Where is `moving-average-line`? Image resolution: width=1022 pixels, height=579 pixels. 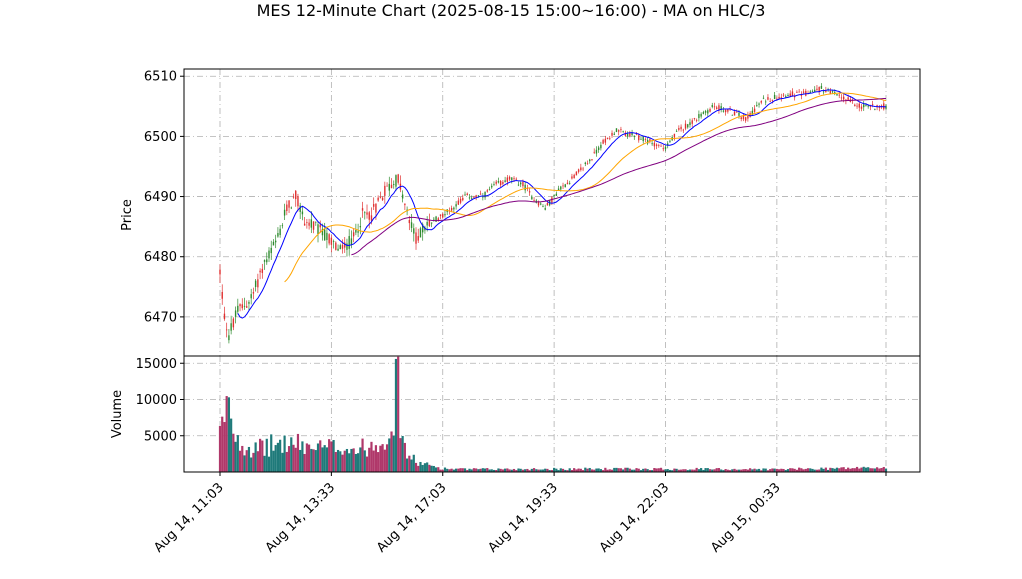 moving-average-line is located at coordinates (619, 176).